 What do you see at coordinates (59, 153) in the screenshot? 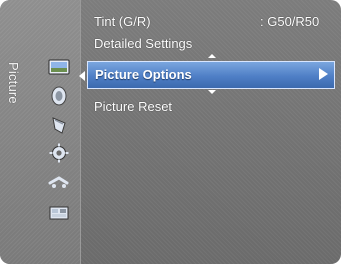
I see `setup-icon` at bounding box center [59, 153].